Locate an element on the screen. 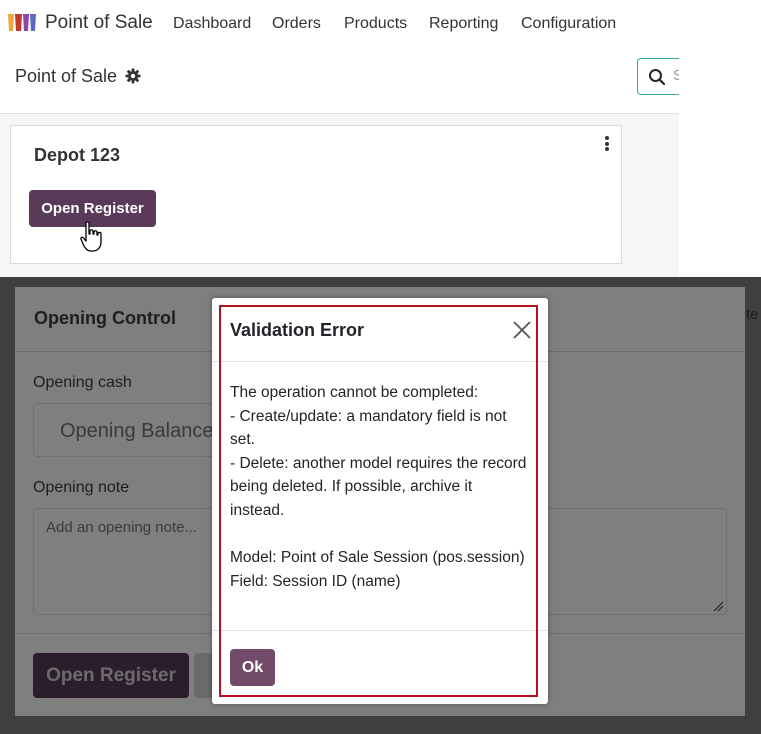 This screenshot has width=761, height=734. kebab-menu-icon is located at coordinates (607, 145).